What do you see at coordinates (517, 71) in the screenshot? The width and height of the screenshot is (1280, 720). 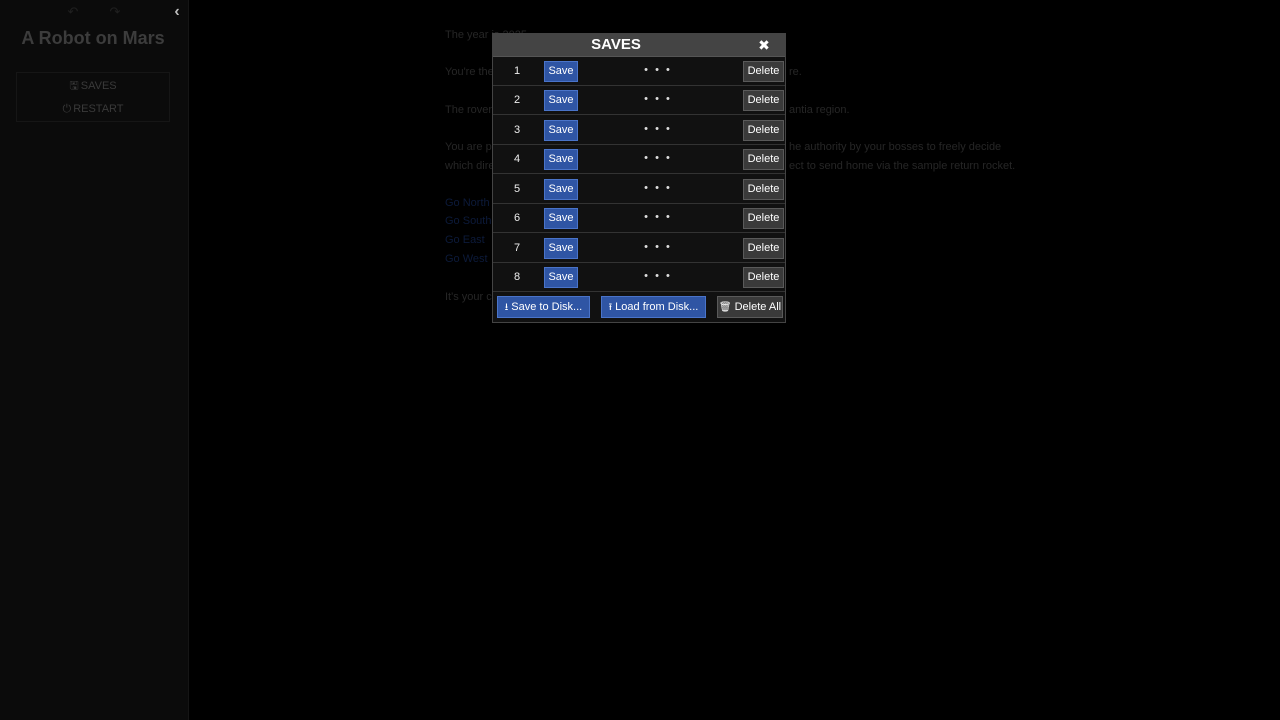 I see `slot-number: 1` at bounding box center [517, 71].